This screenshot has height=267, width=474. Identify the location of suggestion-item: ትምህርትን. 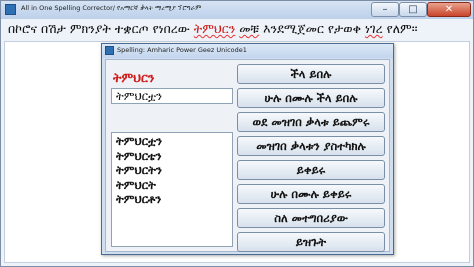
(172, 170).